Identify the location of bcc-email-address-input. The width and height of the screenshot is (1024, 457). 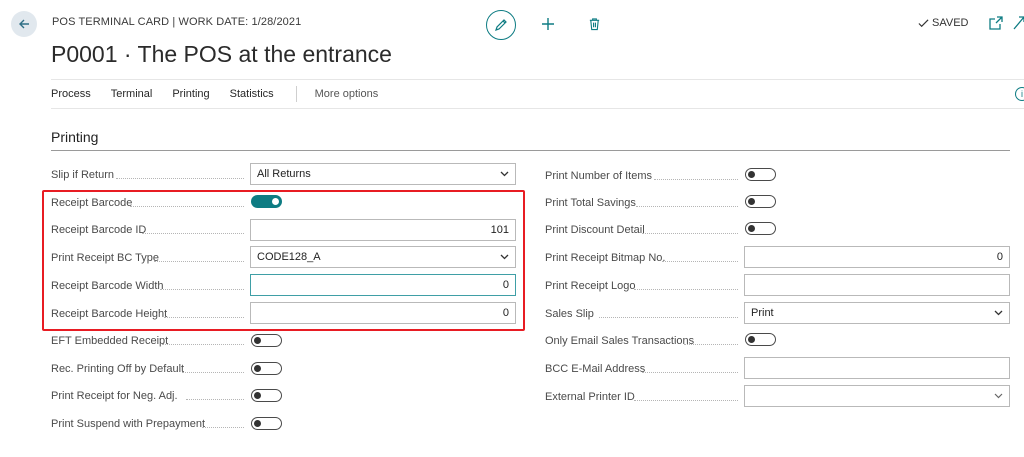
(877, 368).